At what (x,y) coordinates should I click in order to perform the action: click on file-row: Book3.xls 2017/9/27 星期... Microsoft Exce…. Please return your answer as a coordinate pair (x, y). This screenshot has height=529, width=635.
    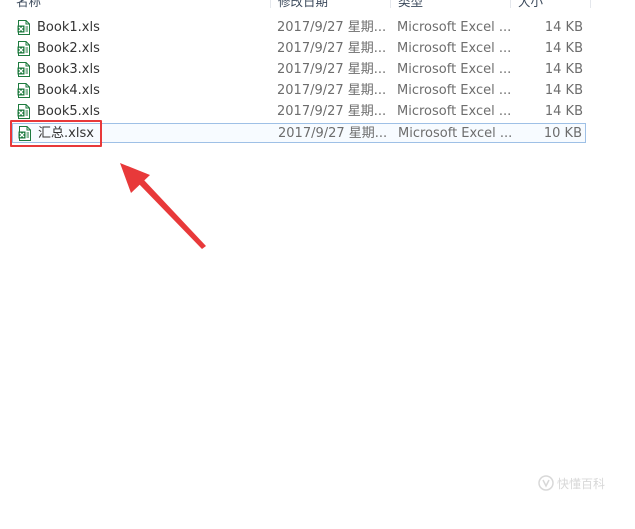
    Looking at the image, I should click on (299, 70).